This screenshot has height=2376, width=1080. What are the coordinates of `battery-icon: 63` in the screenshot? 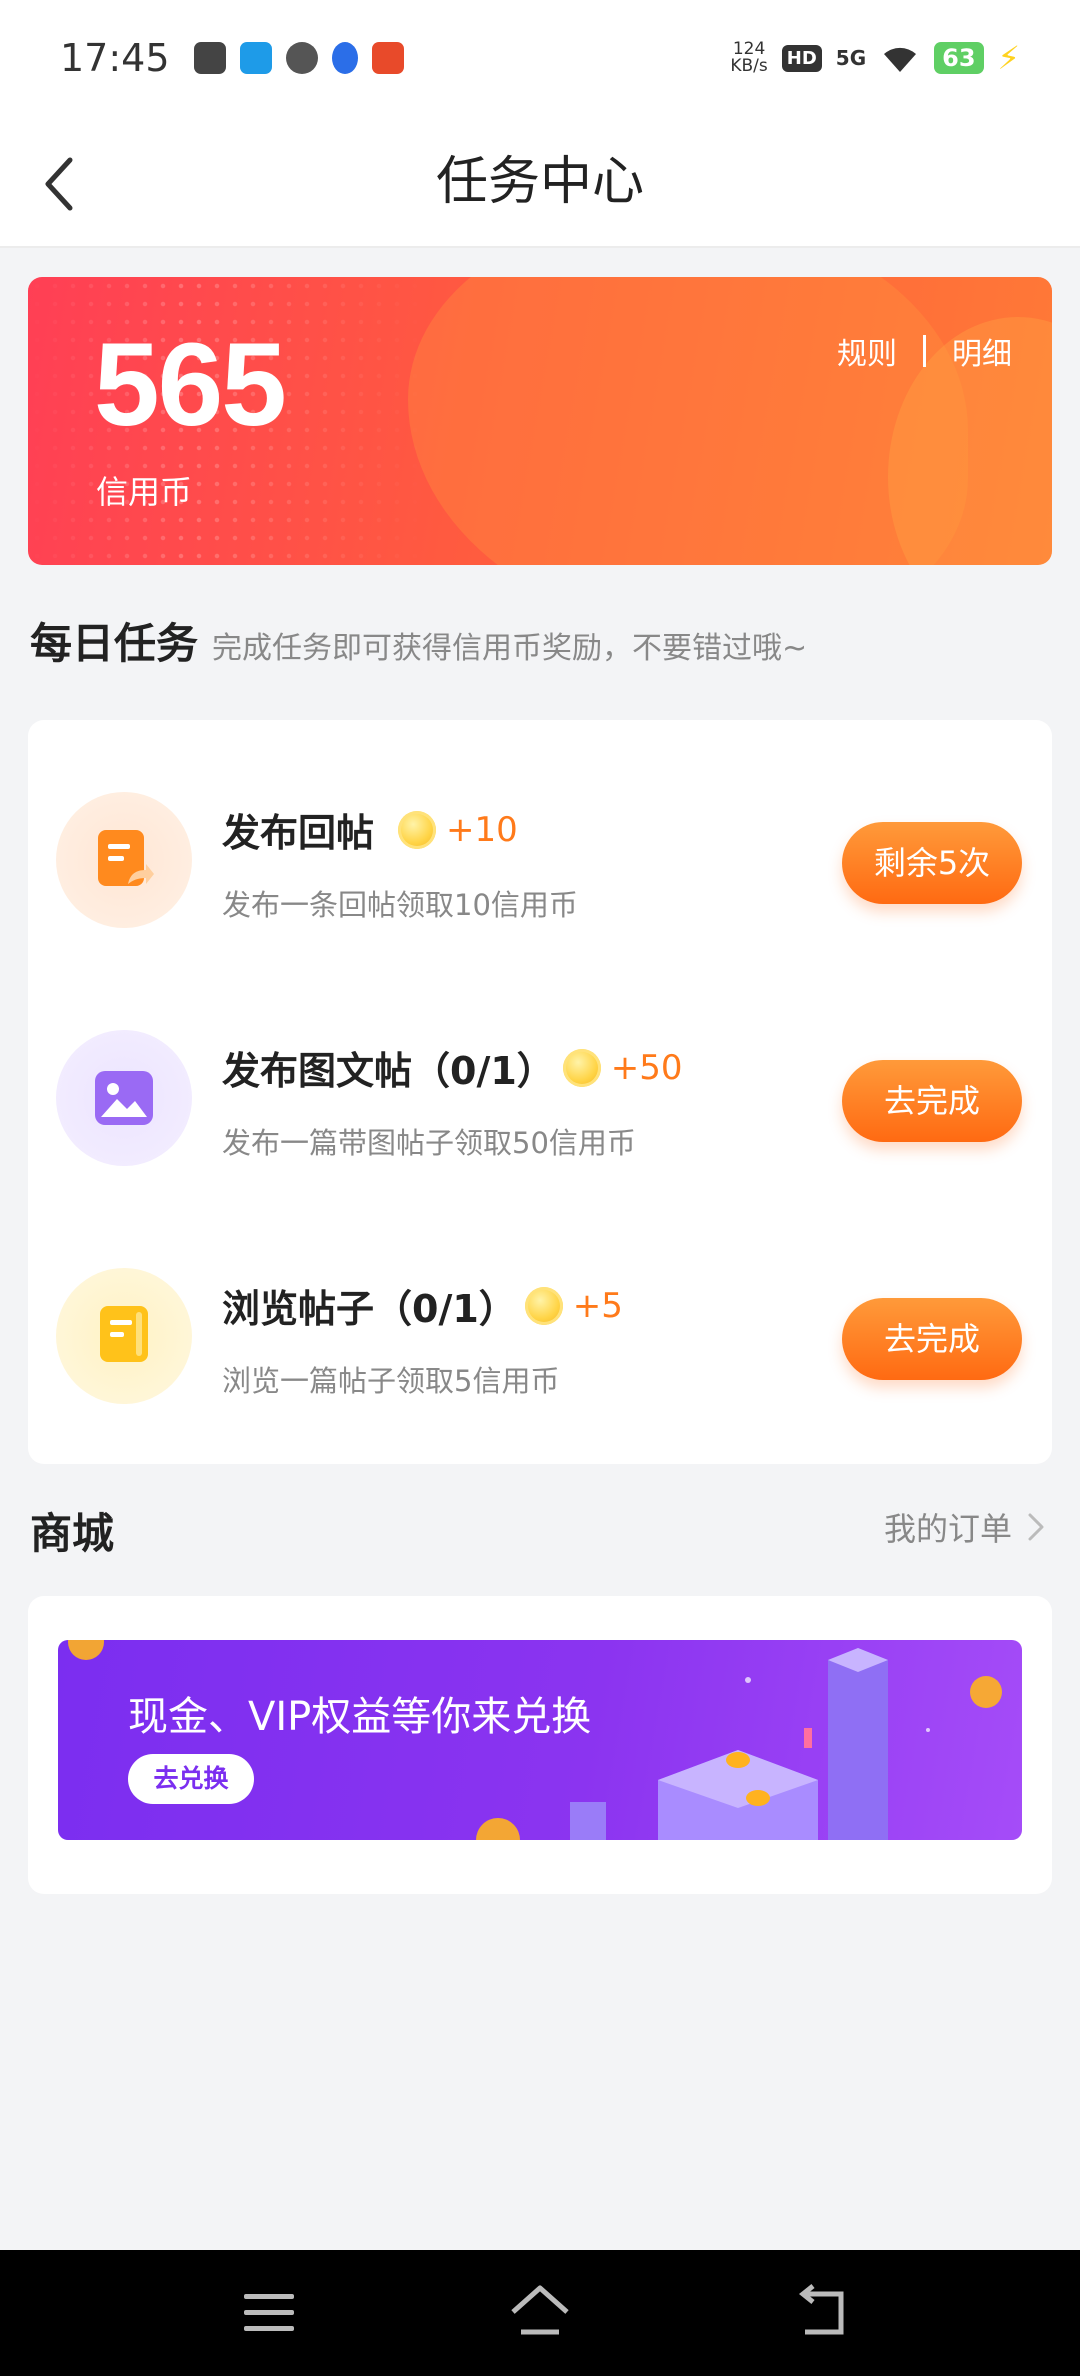 It's located at (959, 58).